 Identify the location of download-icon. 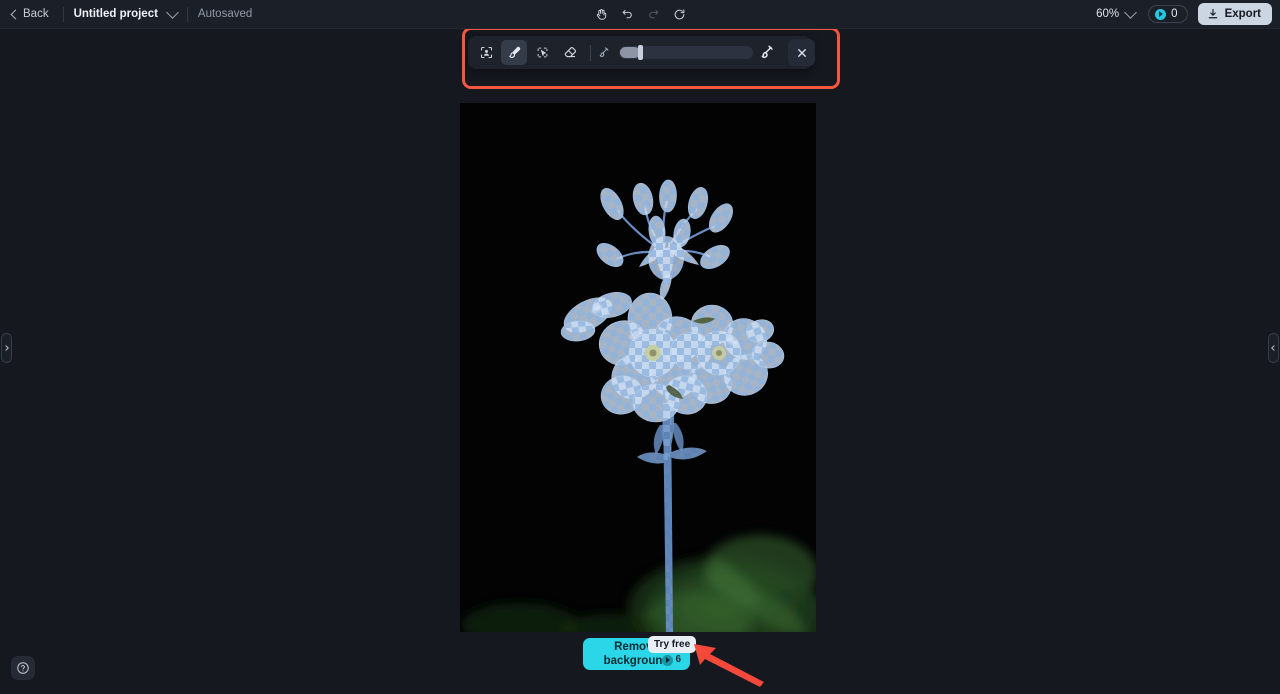
(1212, 13).